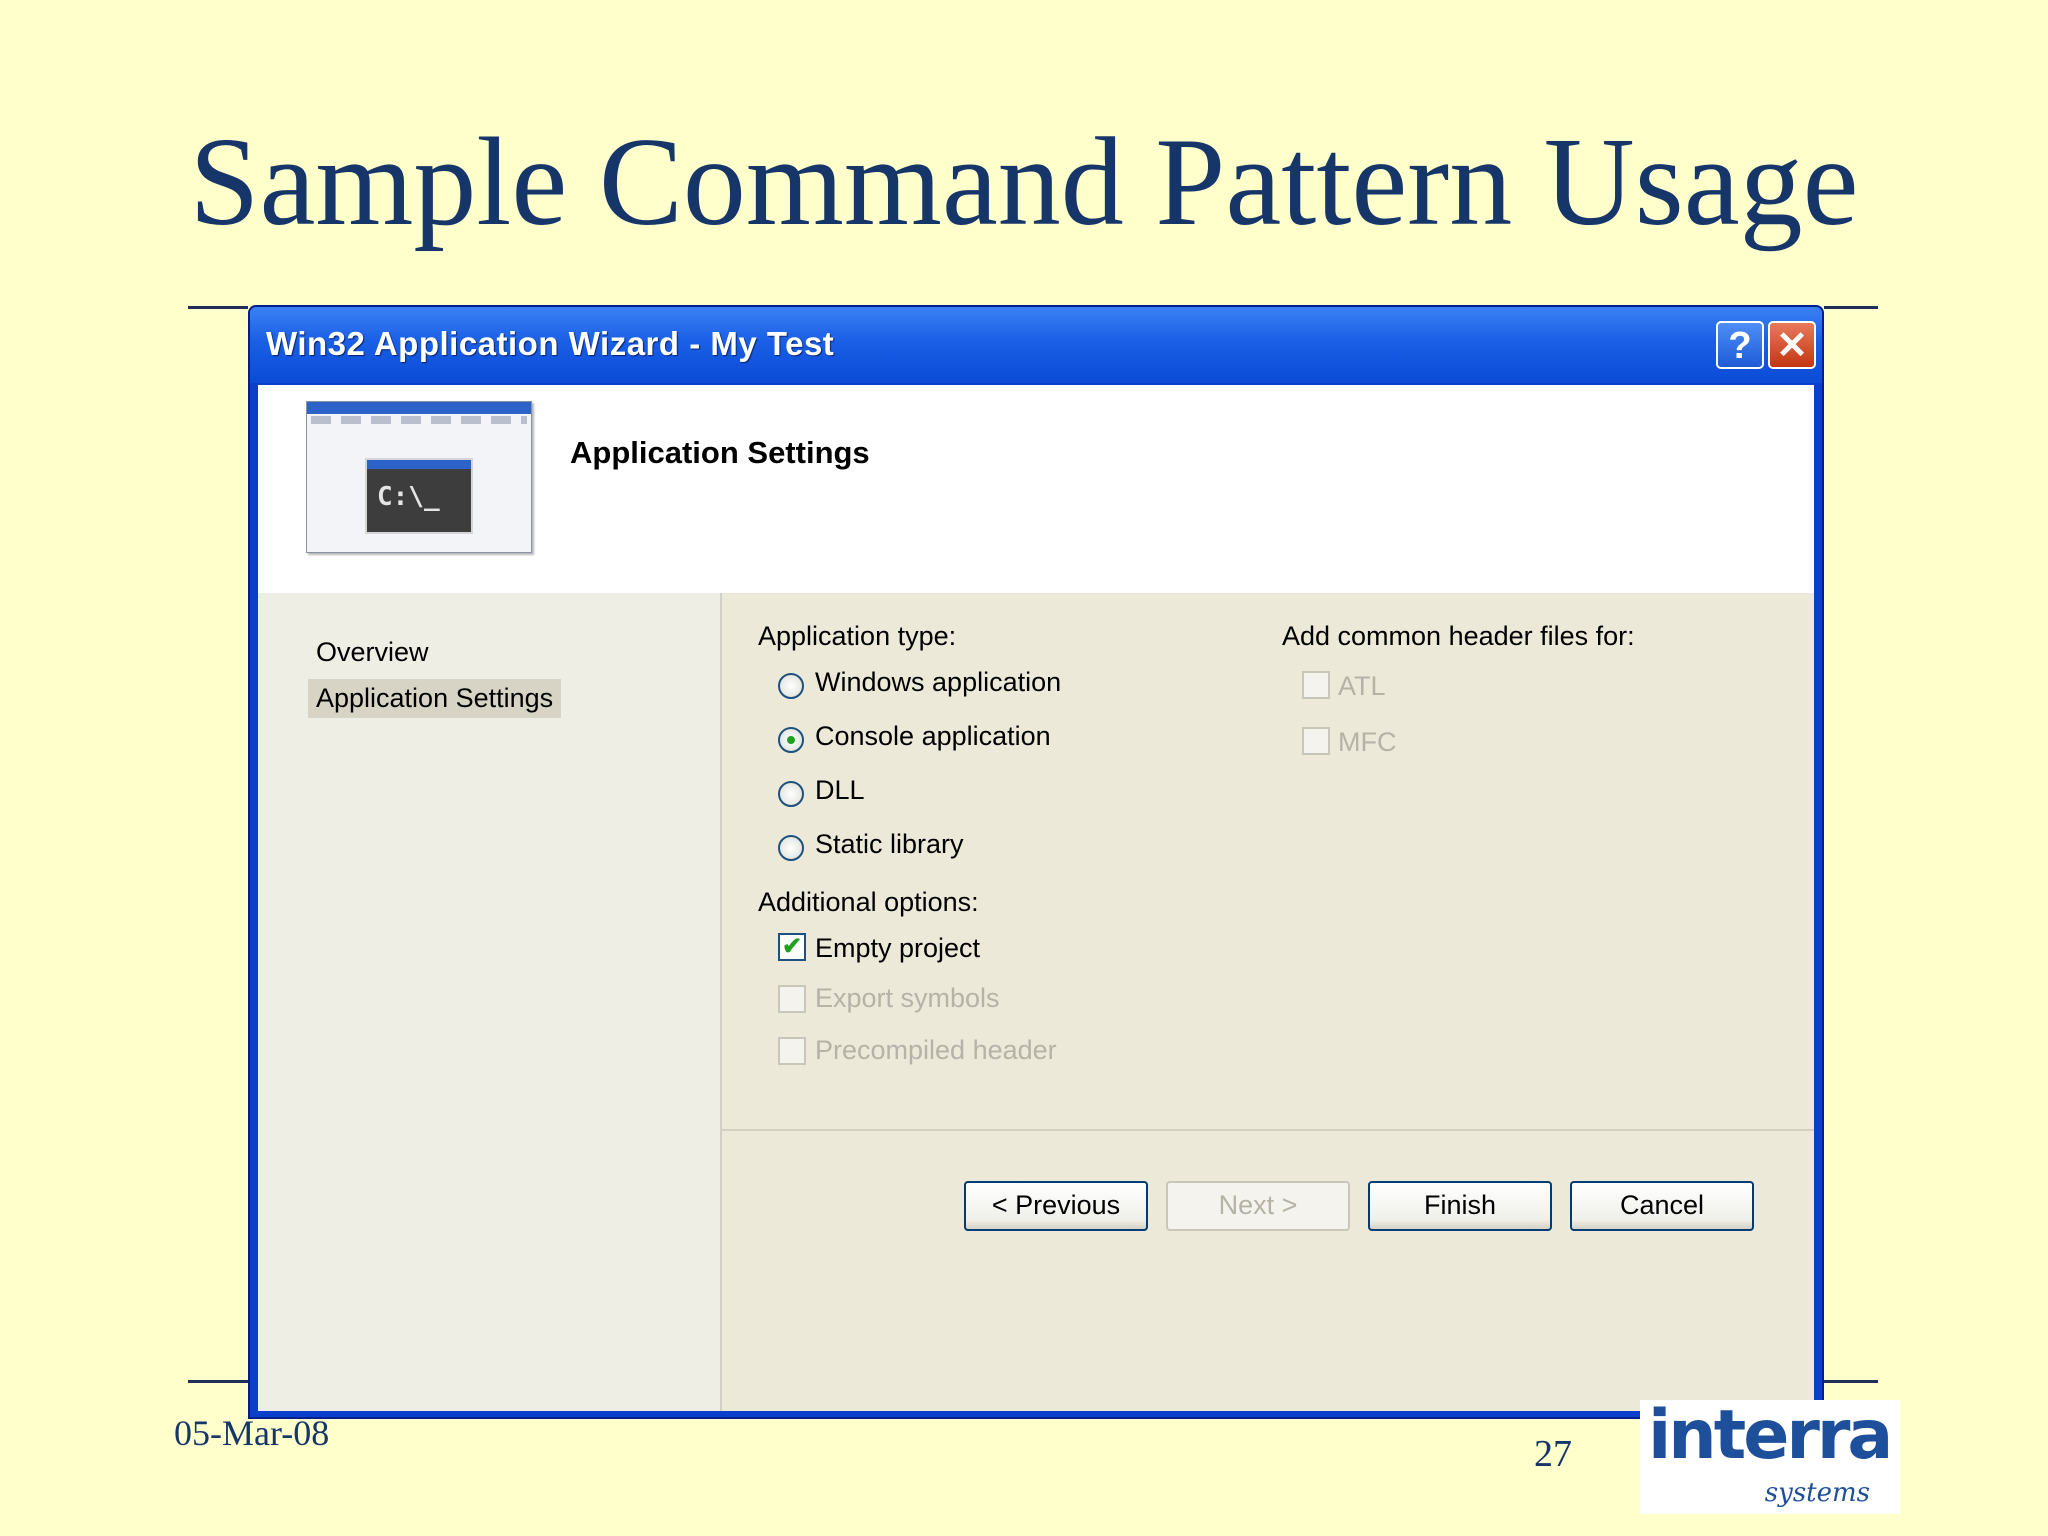  Describe the element at coordinates (792, 1051) in the screenshot. I see `precompiled-header-checkbox` at that location.